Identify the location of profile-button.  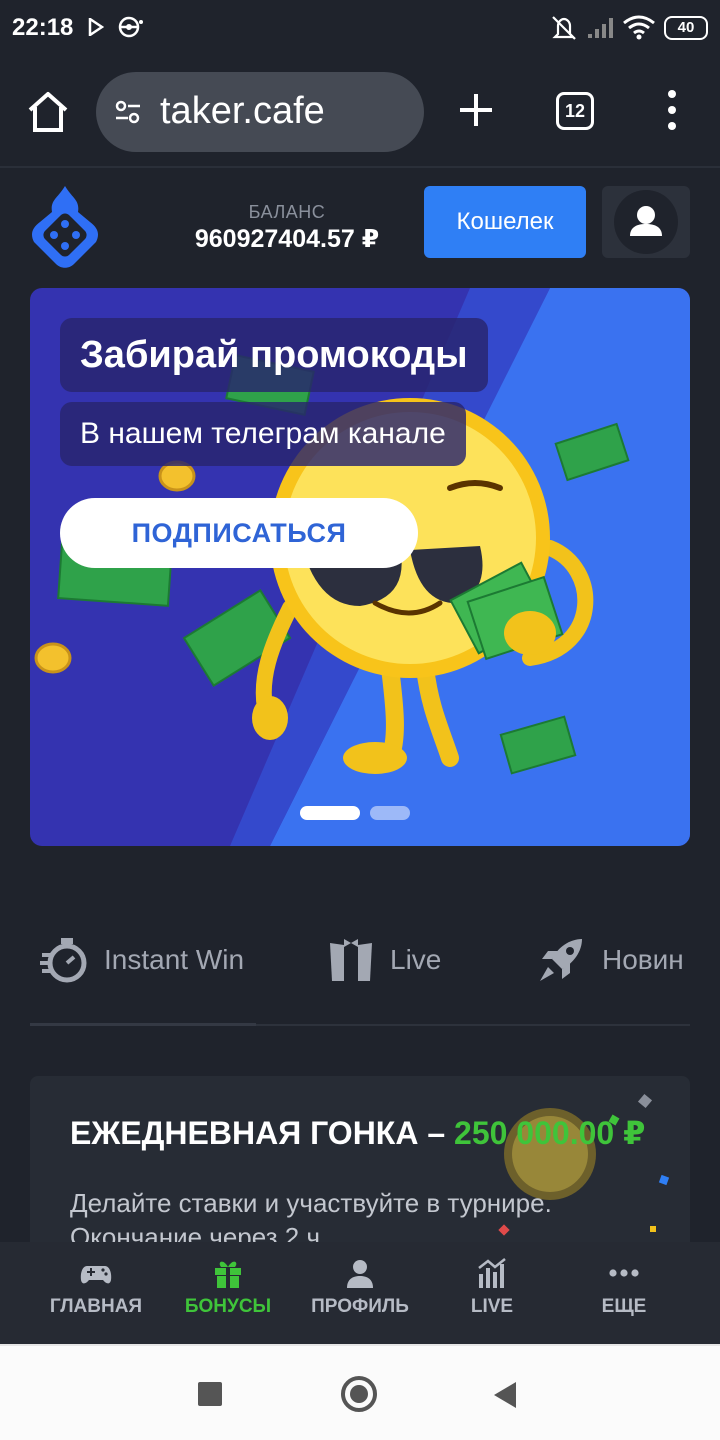
(646, 222).